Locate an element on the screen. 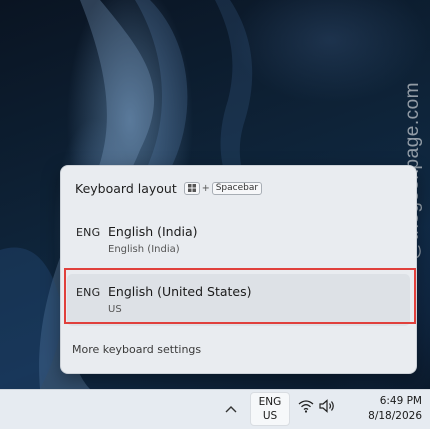 The height and width of the screenshot is (429, 430). flyout-header: Keyboard layout + Spacebar is located at coordinates (169, 188).